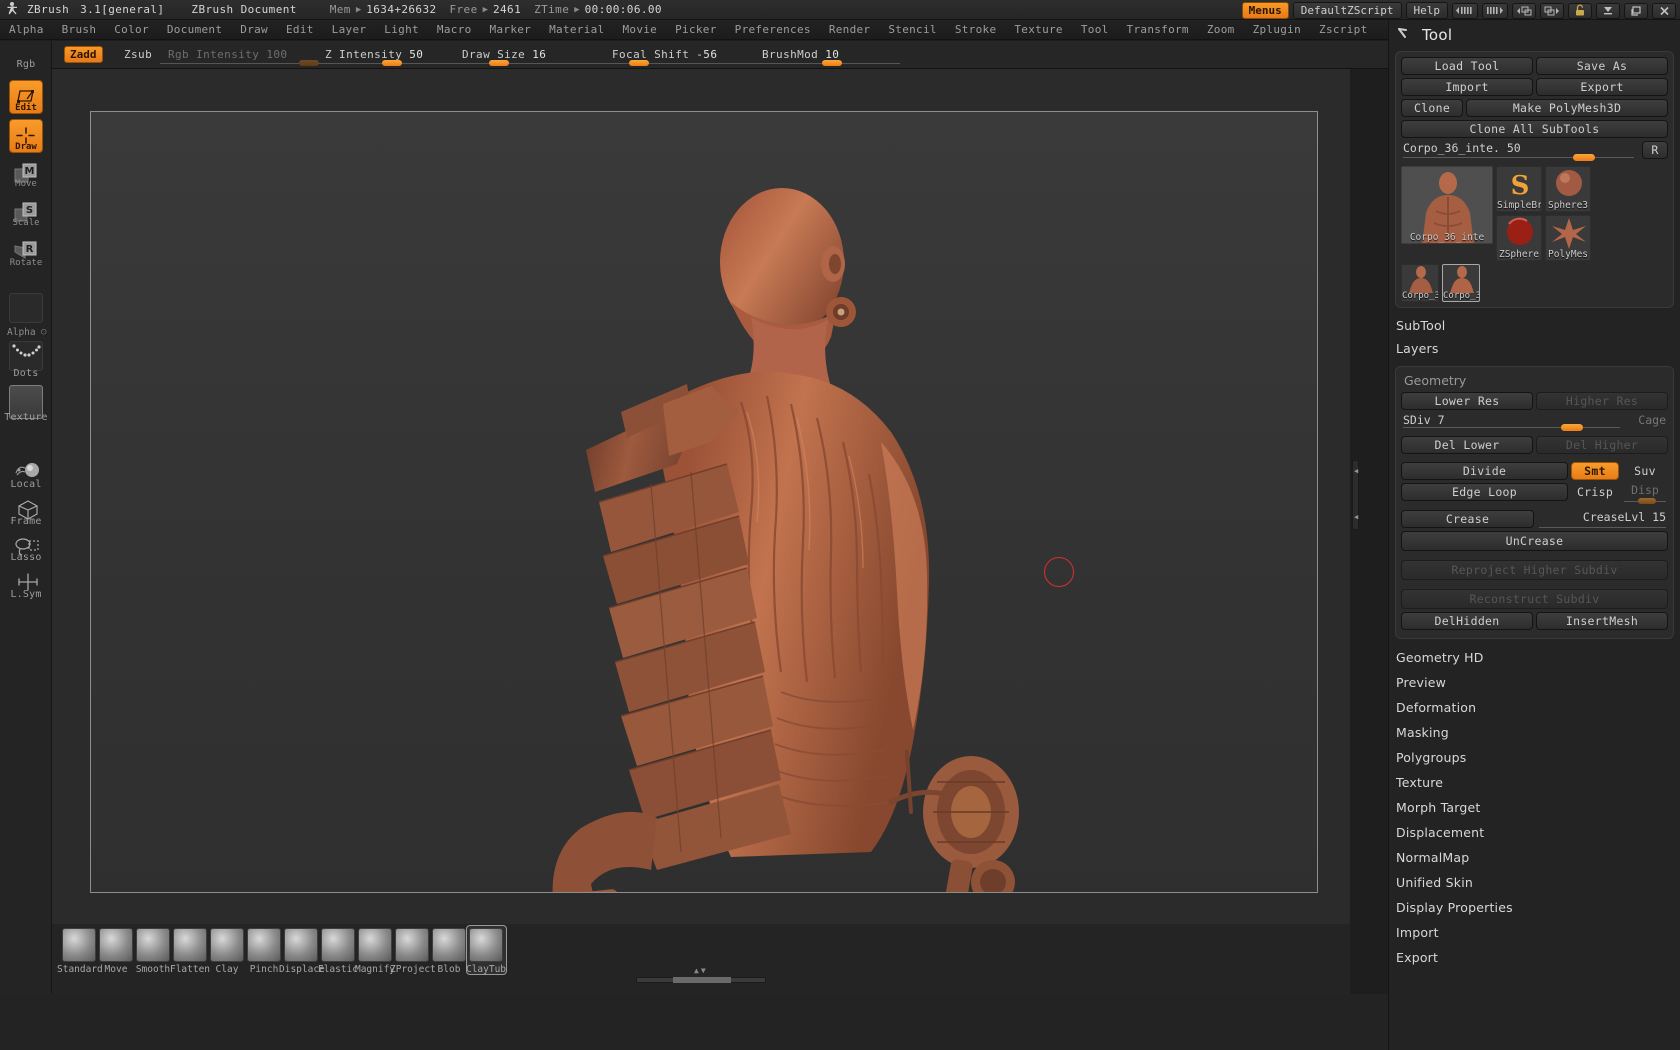 The height and width of the screenshot is (1050, 1680). What do you see at coordinates (1461, 283) in the screenshot?
I see `recent-tool-b: Corpo_3` at bounding box center [1461, 283].